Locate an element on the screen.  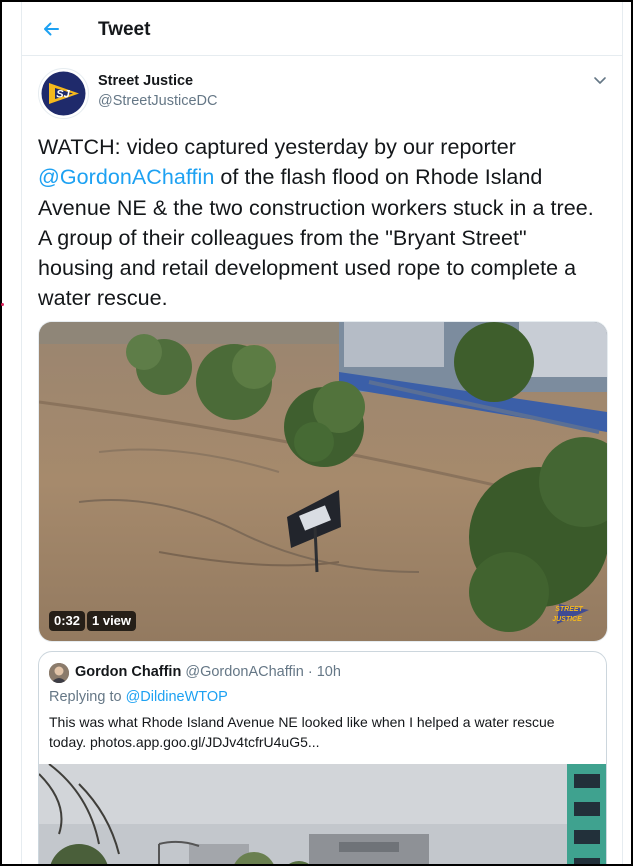
quoted-author-handle: @GordonAChaffin is located at coordinates (244, 672).